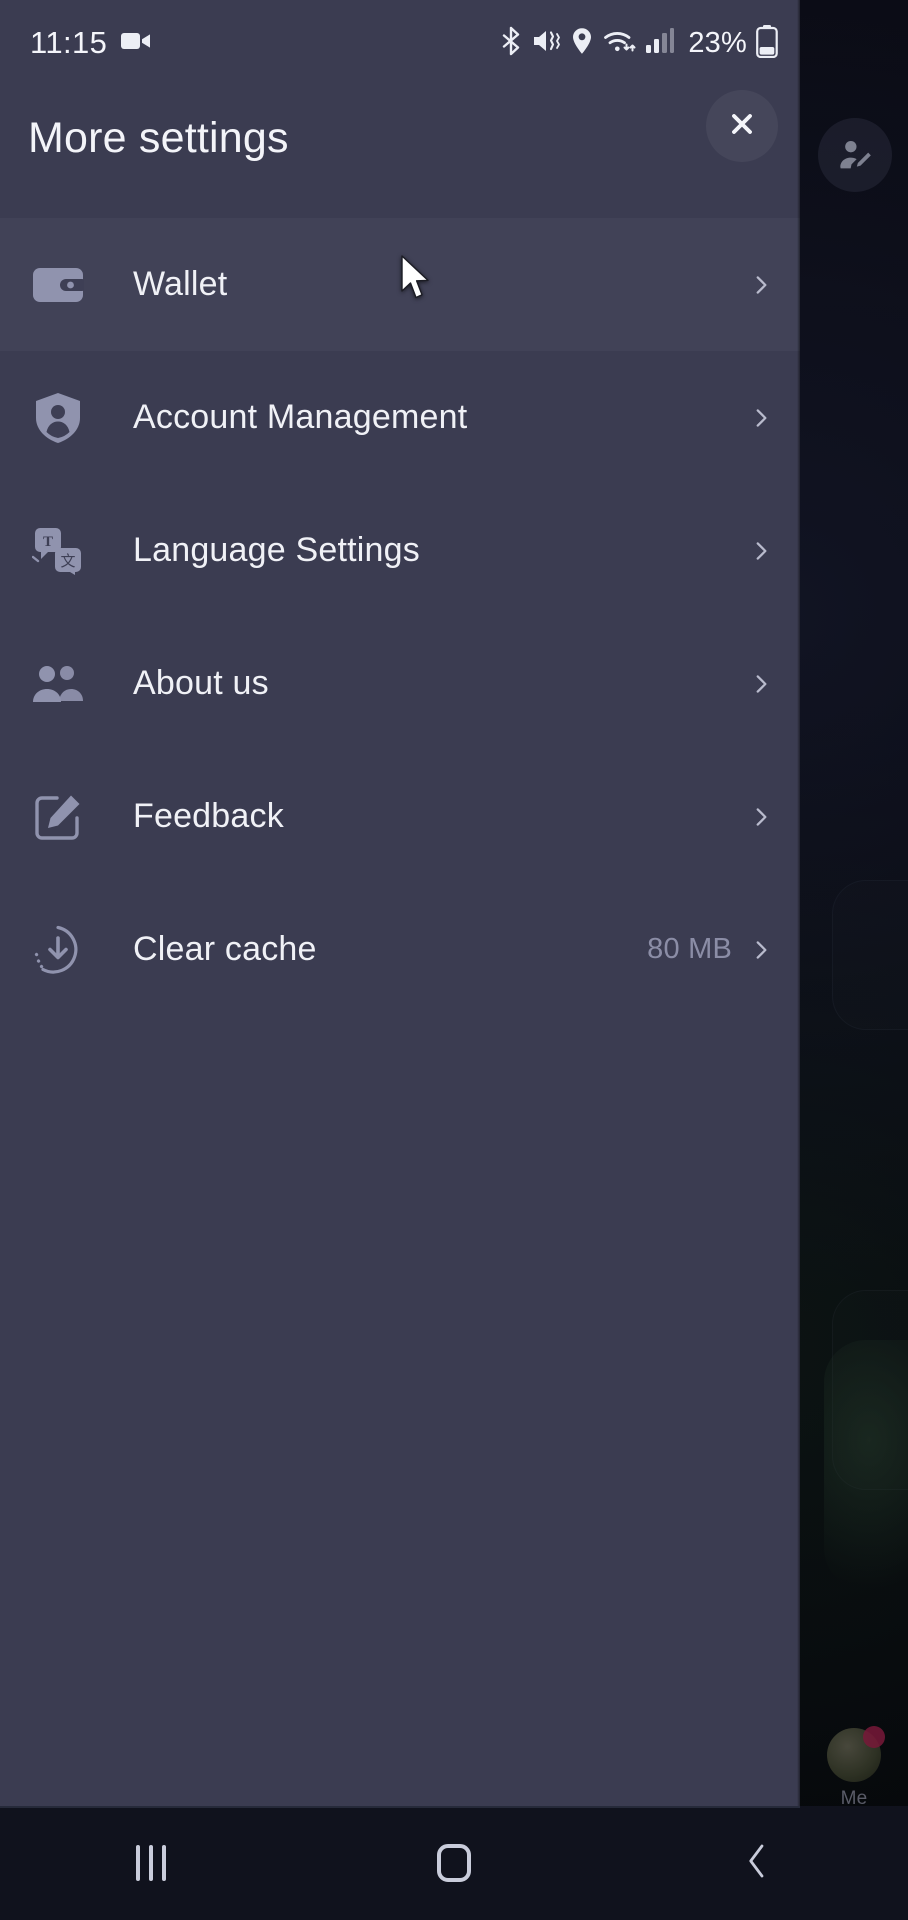  What do you see at coordinates (638, 43) in the screenshot?
I see `status-bar-right: 23%` at bounding box center [638, 43].